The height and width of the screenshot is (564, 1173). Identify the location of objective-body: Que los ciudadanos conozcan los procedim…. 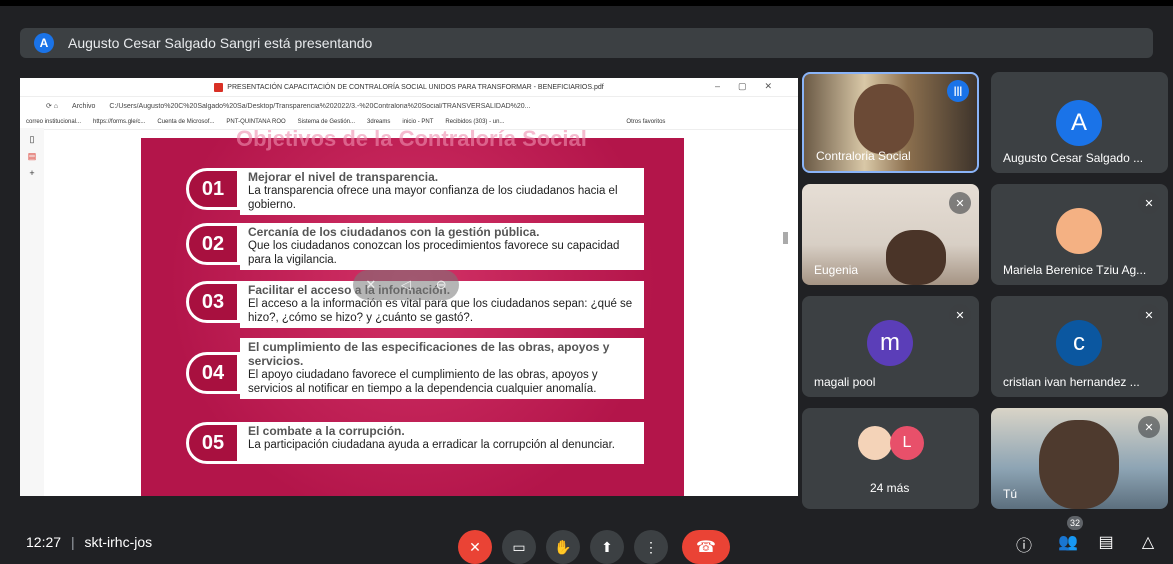
(434, 253).